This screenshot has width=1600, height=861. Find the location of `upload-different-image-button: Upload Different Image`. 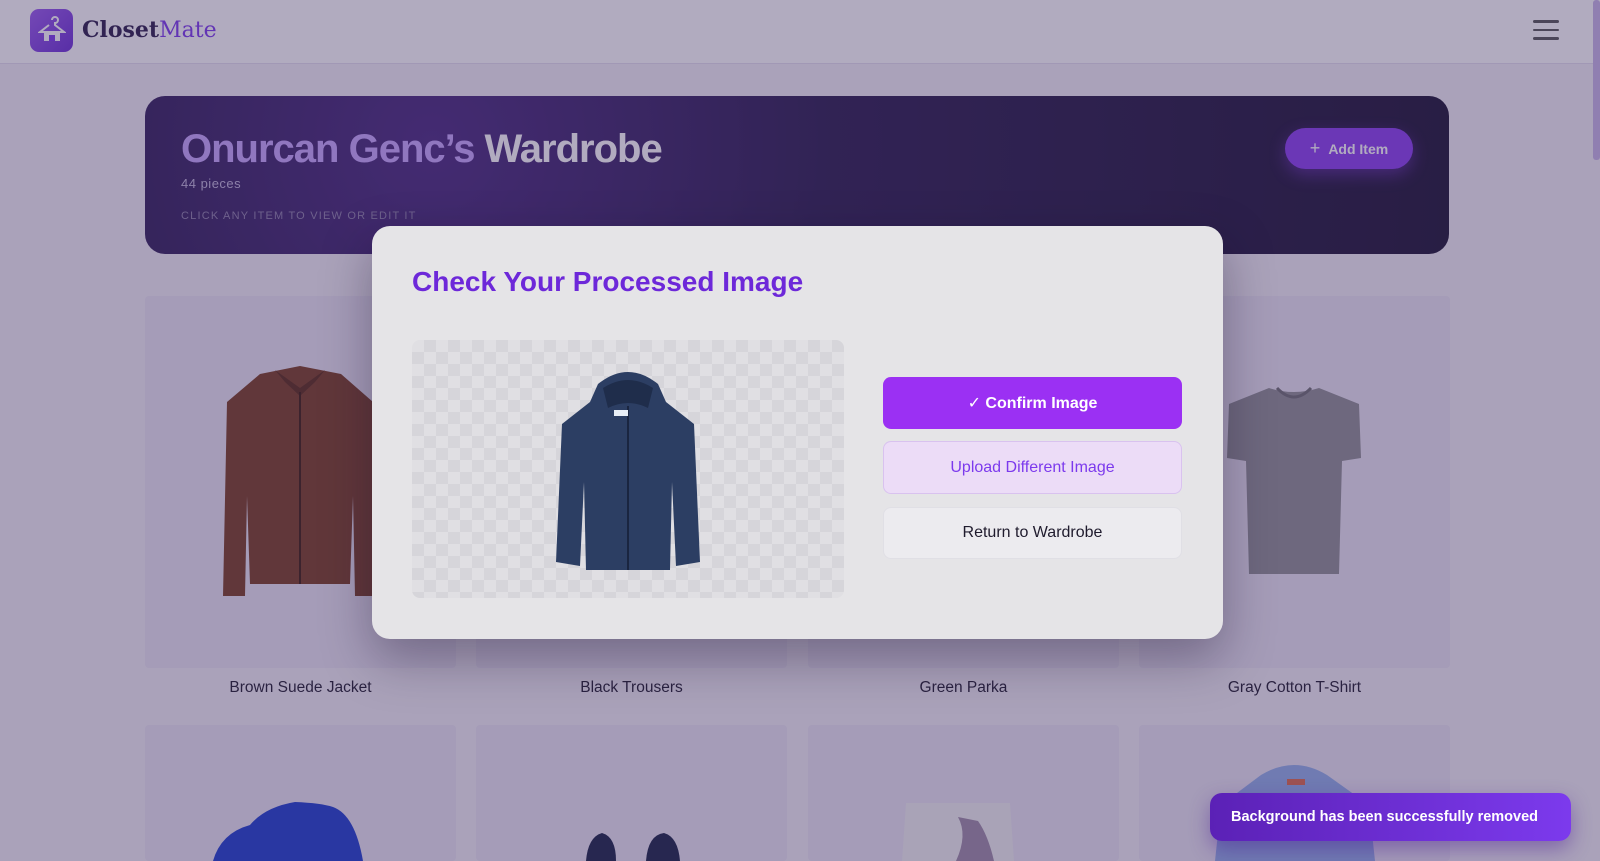

upload-different-image-button: Upload Different Image is located at coordinates (1032, 467).